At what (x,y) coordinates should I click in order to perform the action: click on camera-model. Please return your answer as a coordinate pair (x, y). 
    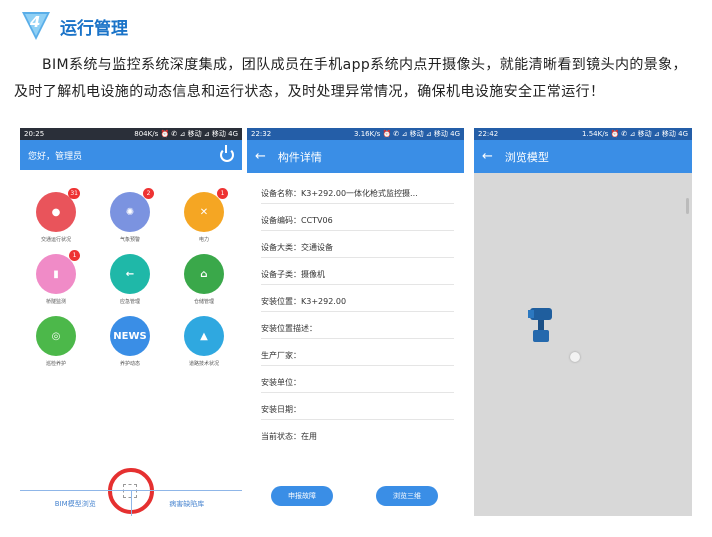
    Looking at the image, I should click on (541, 328).